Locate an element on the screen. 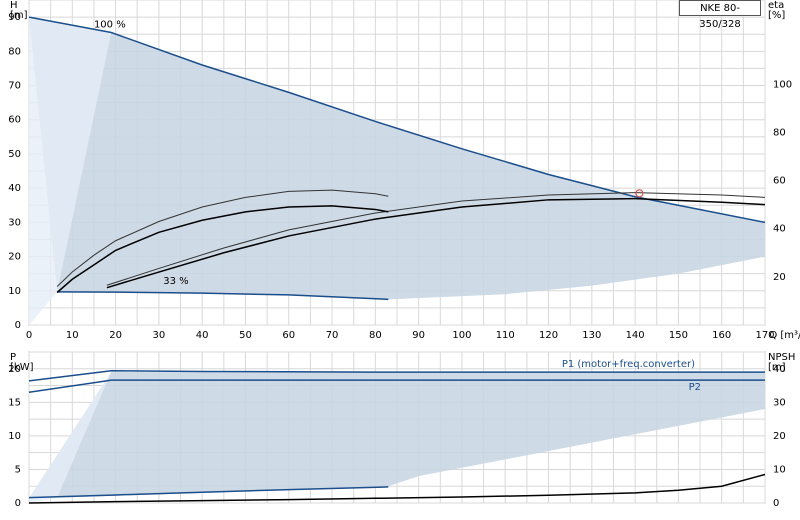 Image resolution: width=800 pixels, height=520 pixels. x-tick-label: 160 is located at coordinates (721, 335).